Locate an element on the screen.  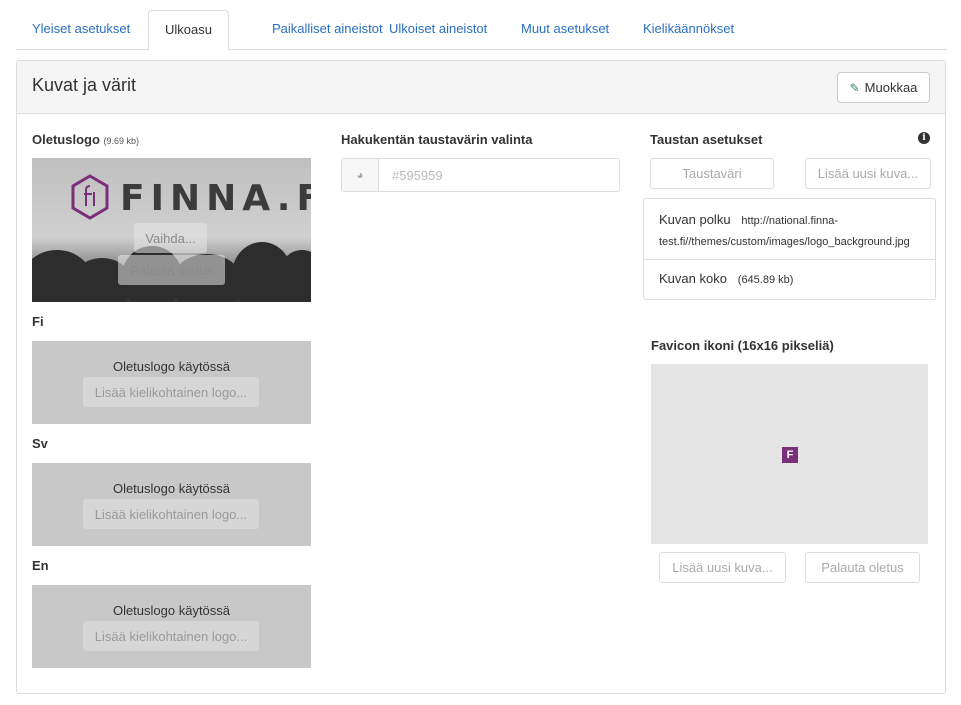
info-icon: i is located at coordinates (924, 138).